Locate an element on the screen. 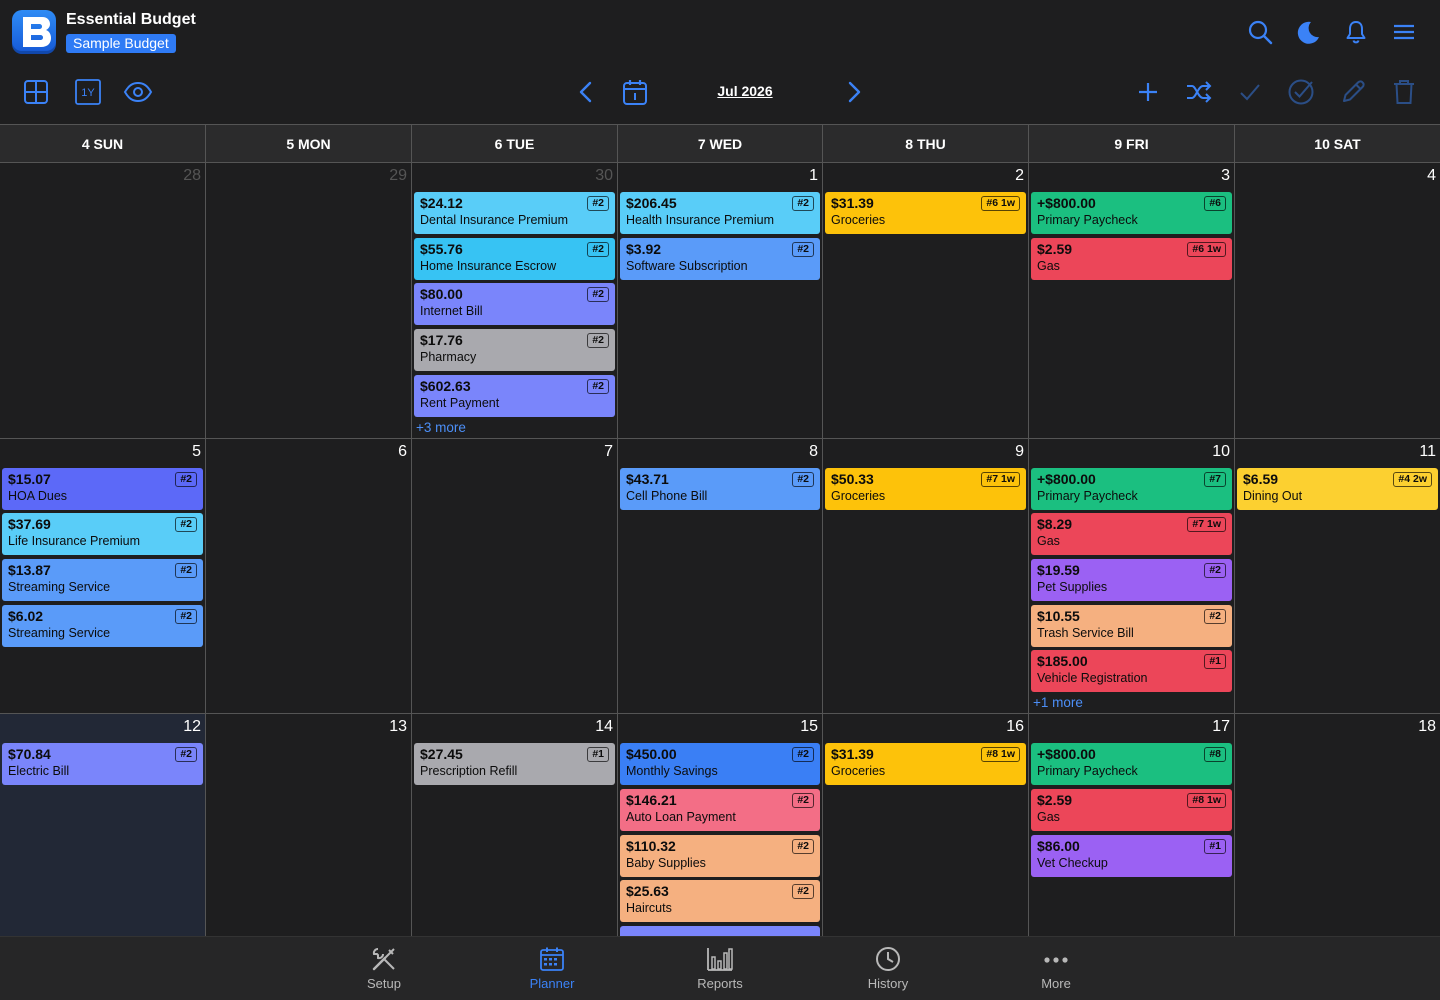 This screenshot has height=1000, width=1440. transaction-card: $43.71 Cell Phone Bill #2 is located at coordinates (720, 489).